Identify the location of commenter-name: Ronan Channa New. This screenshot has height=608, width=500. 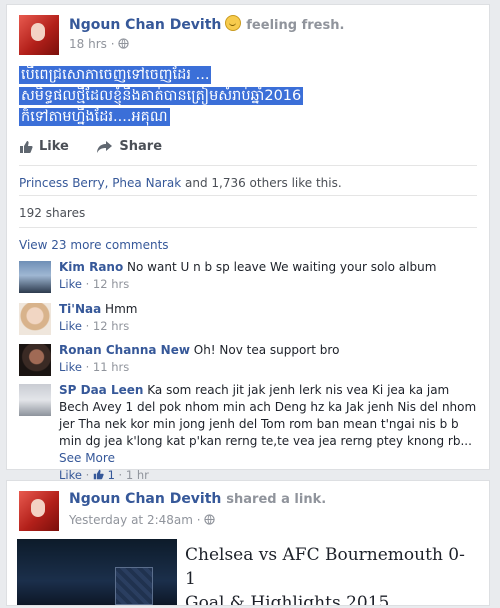
(124, 350).